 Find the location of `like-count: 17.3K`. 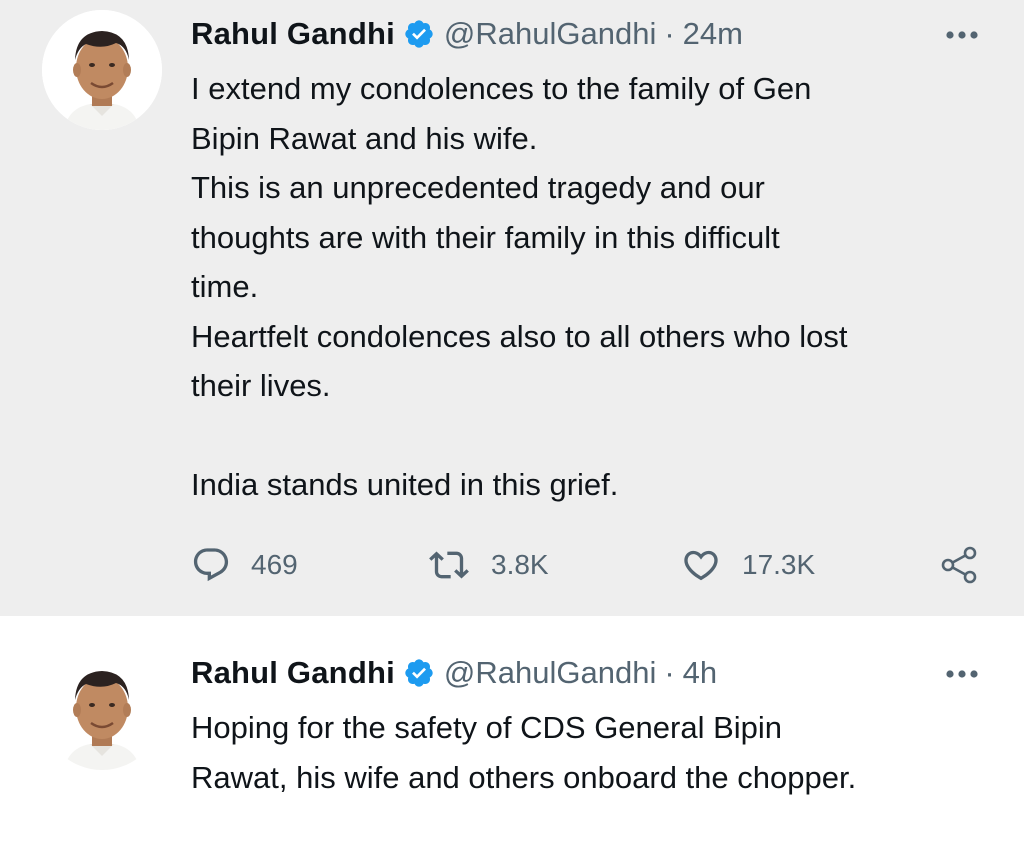

like-count: 17.3K is located at coordinates (779, 564).